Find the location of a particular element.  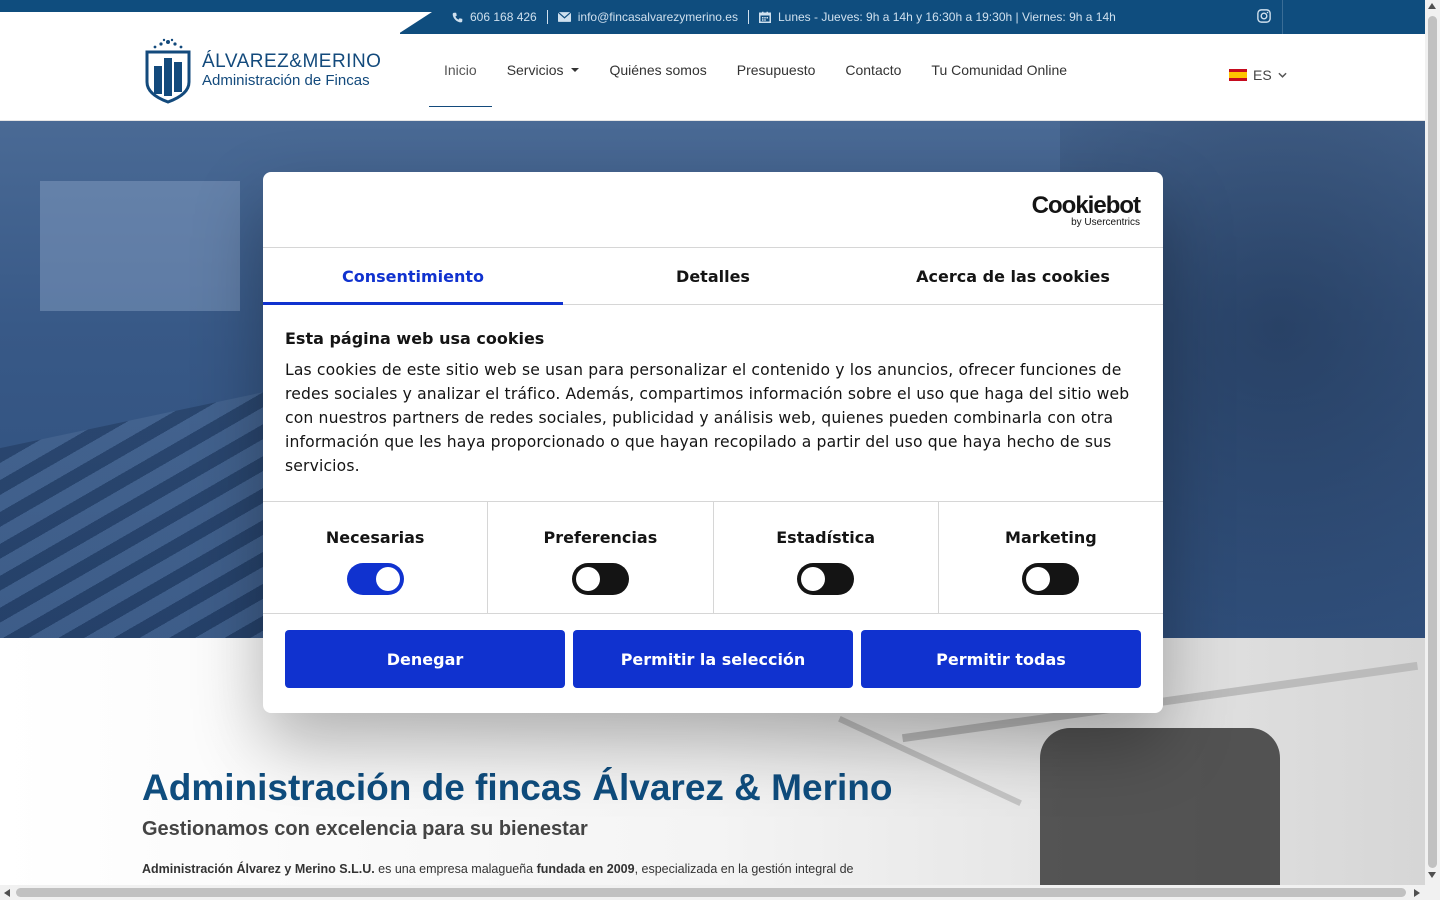

category-label: Marketing is located at coordinates (1051, 537).